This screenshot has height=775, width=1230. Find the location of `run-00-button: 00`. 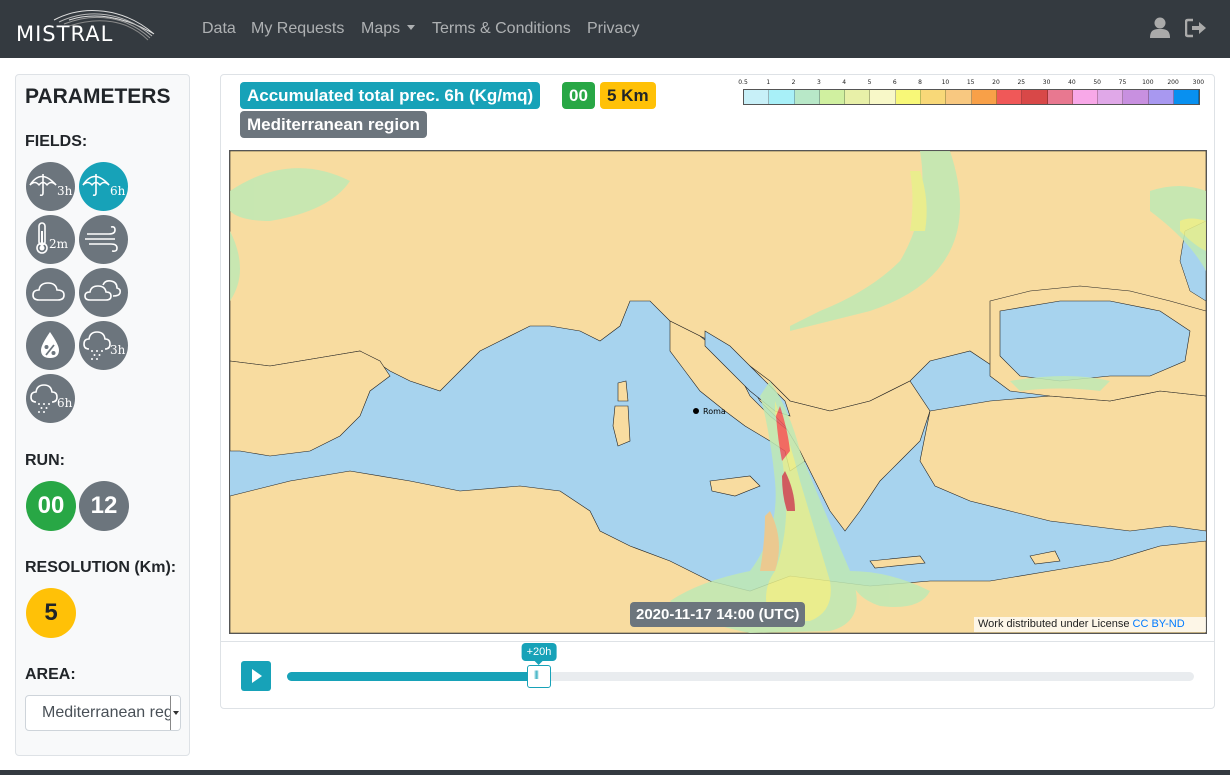

run-00-button: 00 is located at coordinates (51, 506).